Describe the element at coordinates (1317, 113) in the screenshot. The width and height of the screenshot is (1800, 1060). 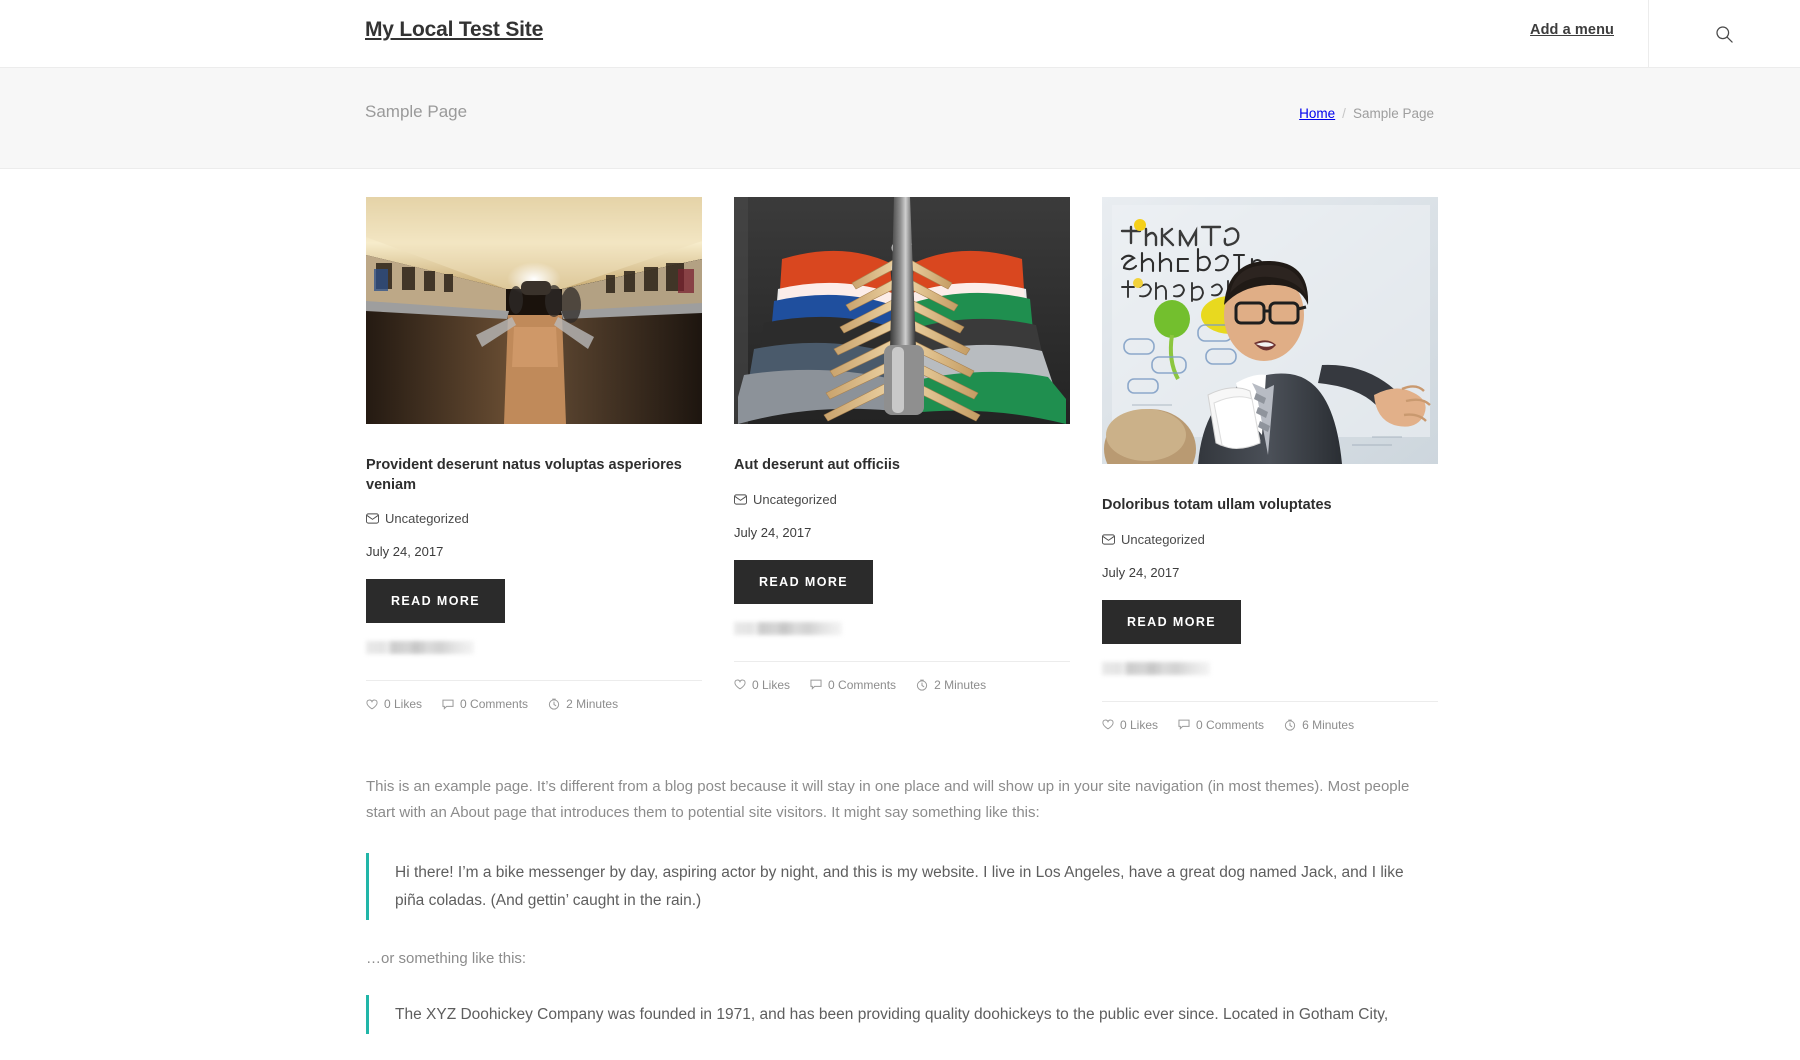
I see `breadcrumb-home: Home` at that location.